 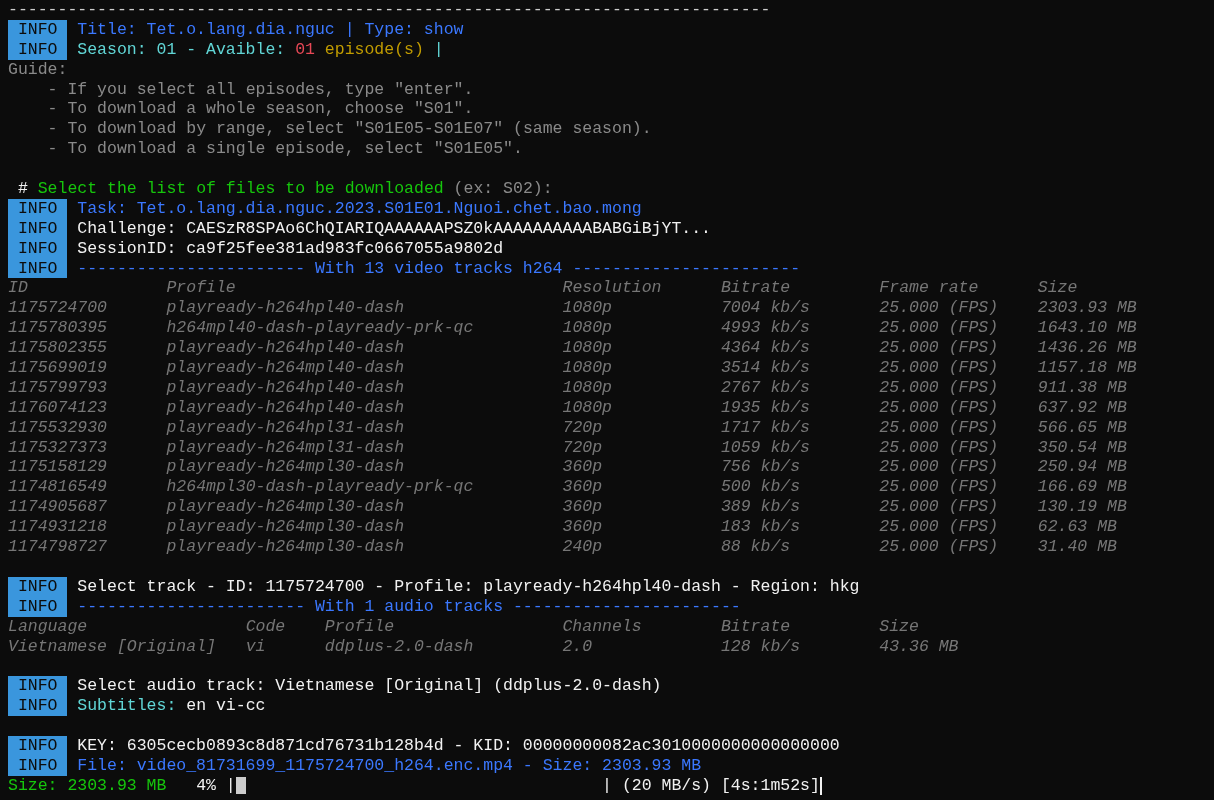 What do you see at coordinates (127, 706) in the screenshot?
I see `console-text: Subtitles:` at bounding box center [127, 706].